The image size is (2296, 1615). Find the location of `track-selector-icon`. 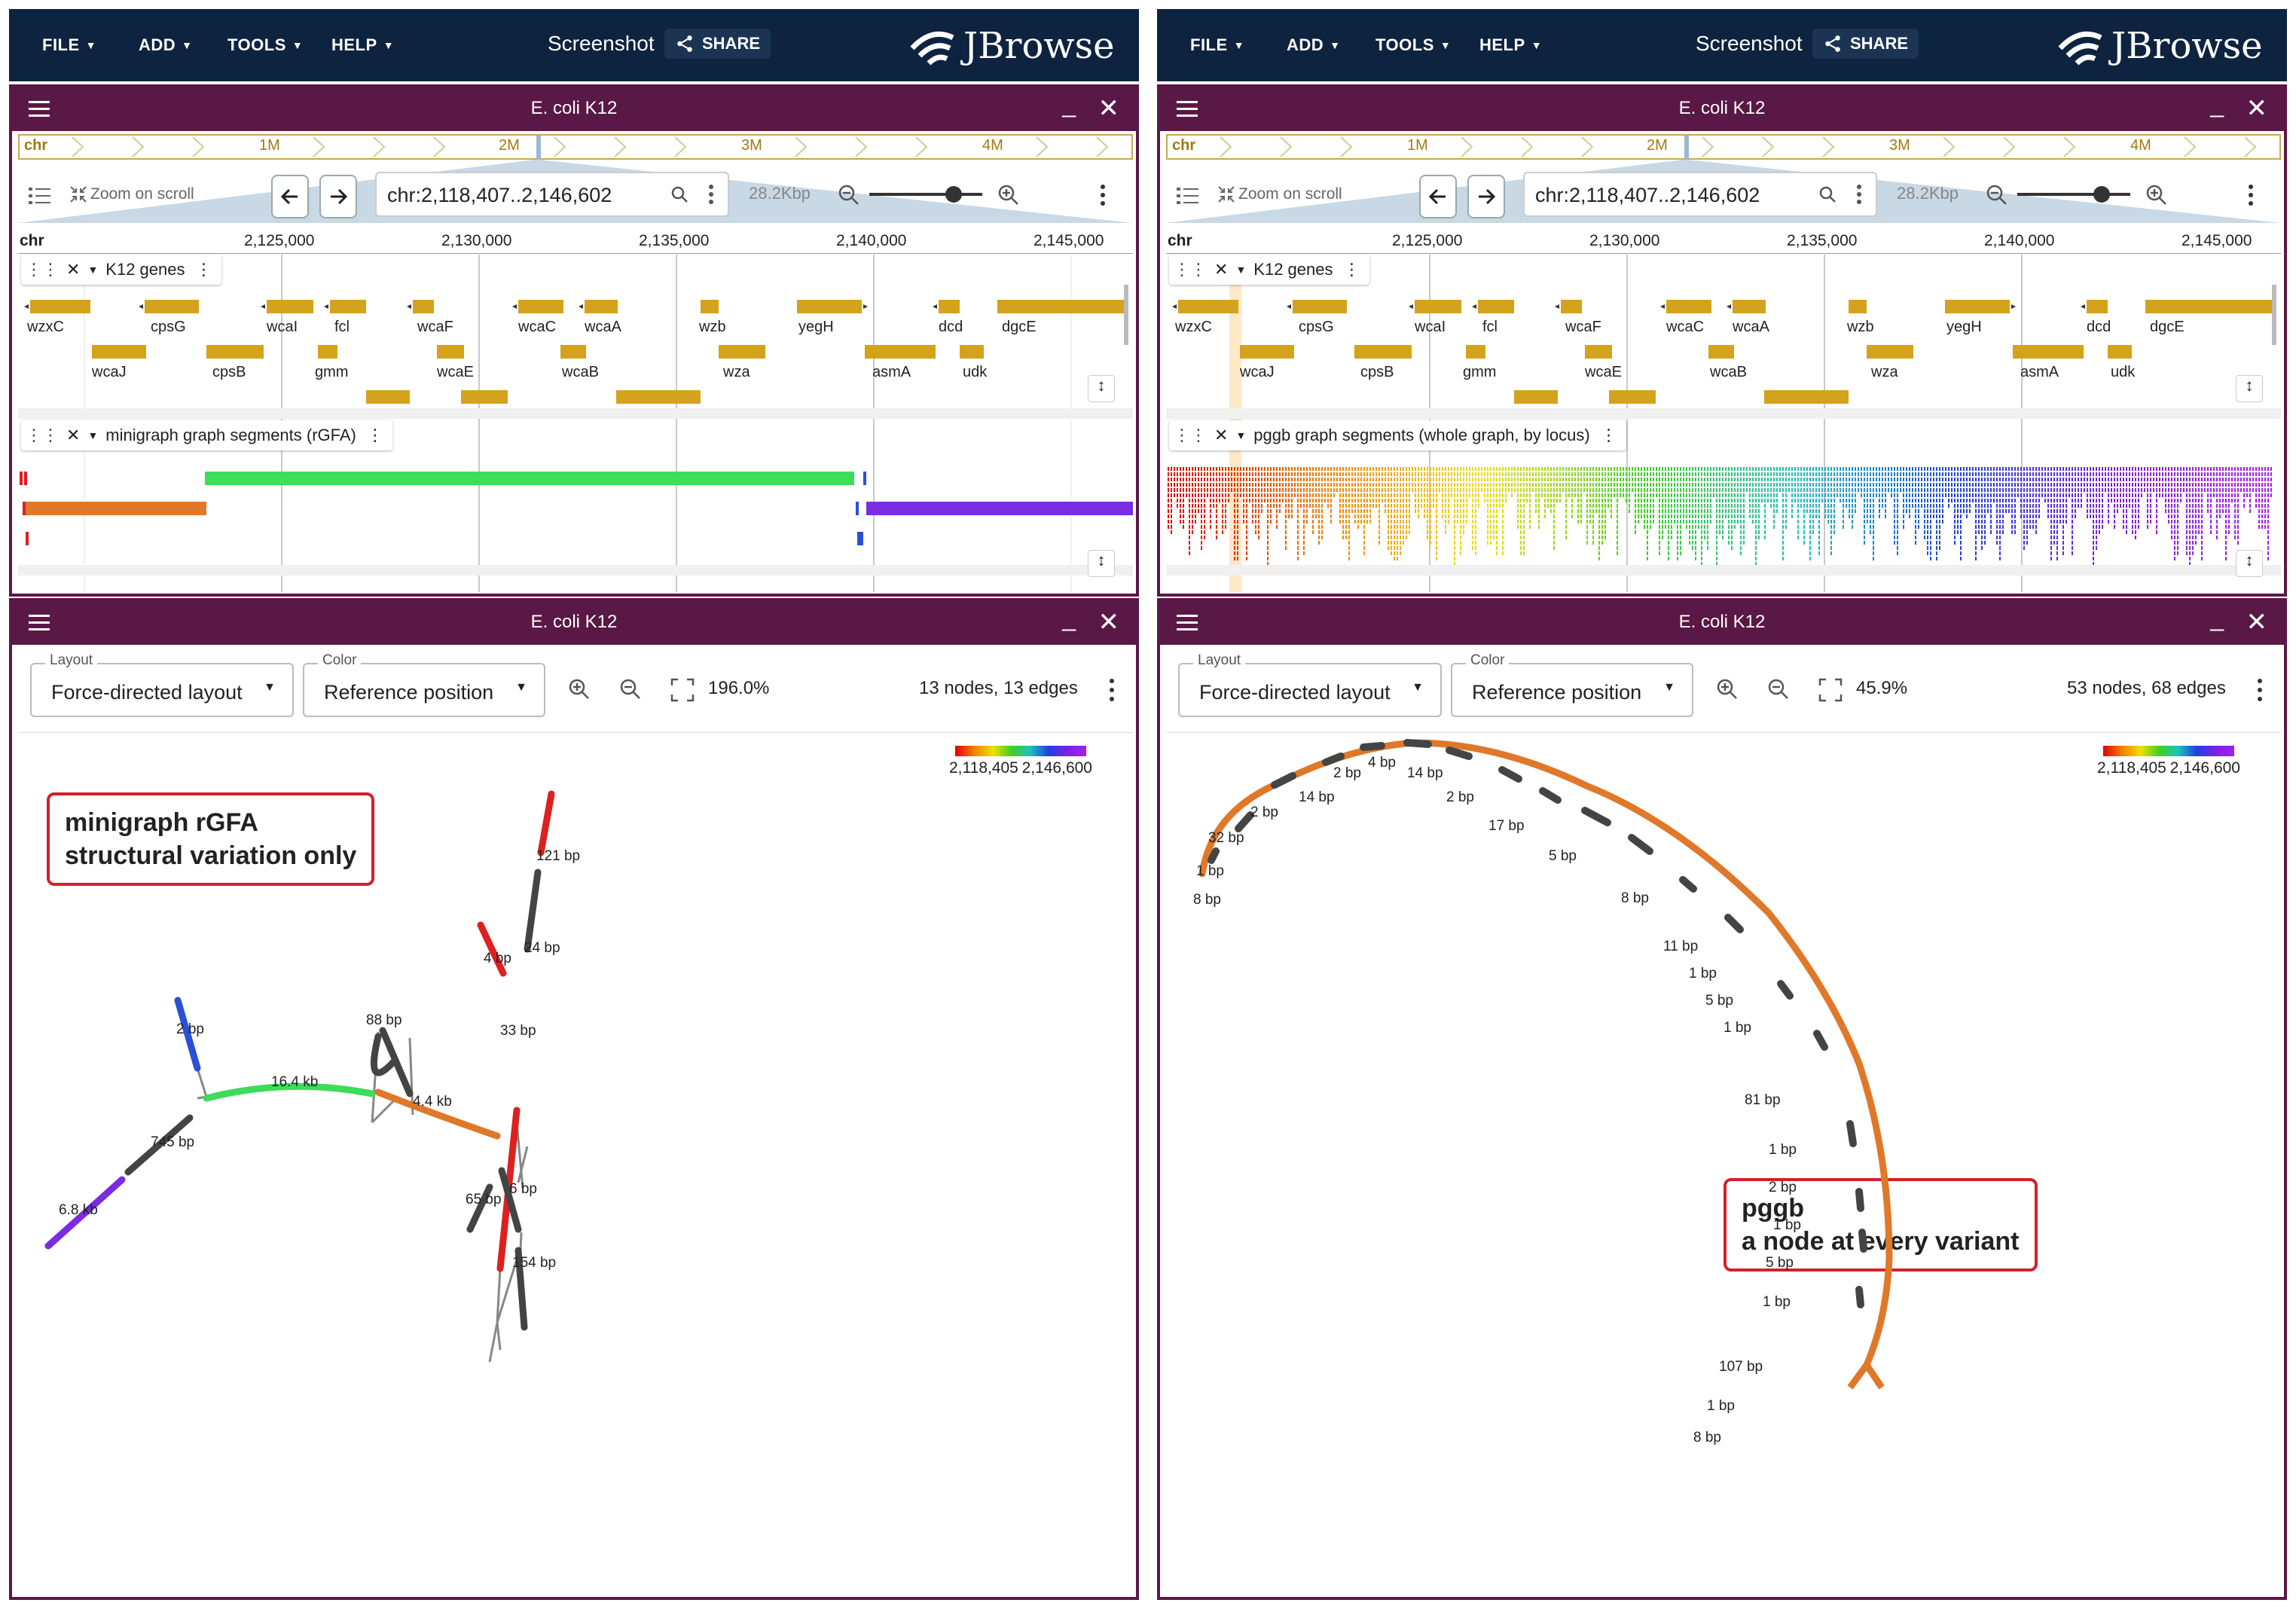

track-selector-icon is located at coordinates (40, 196).